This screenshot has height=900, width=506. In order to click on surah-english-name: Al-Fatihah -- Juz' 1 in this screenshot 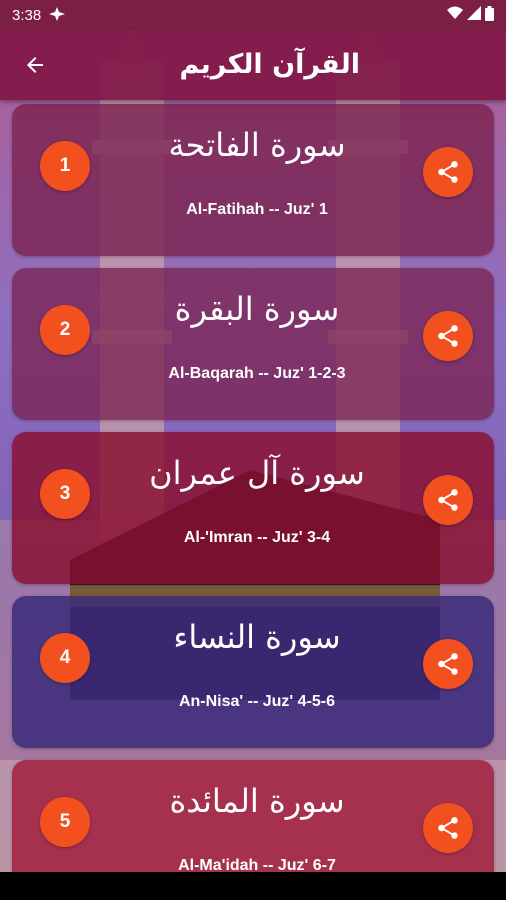, I will do `click(257, 209)`.